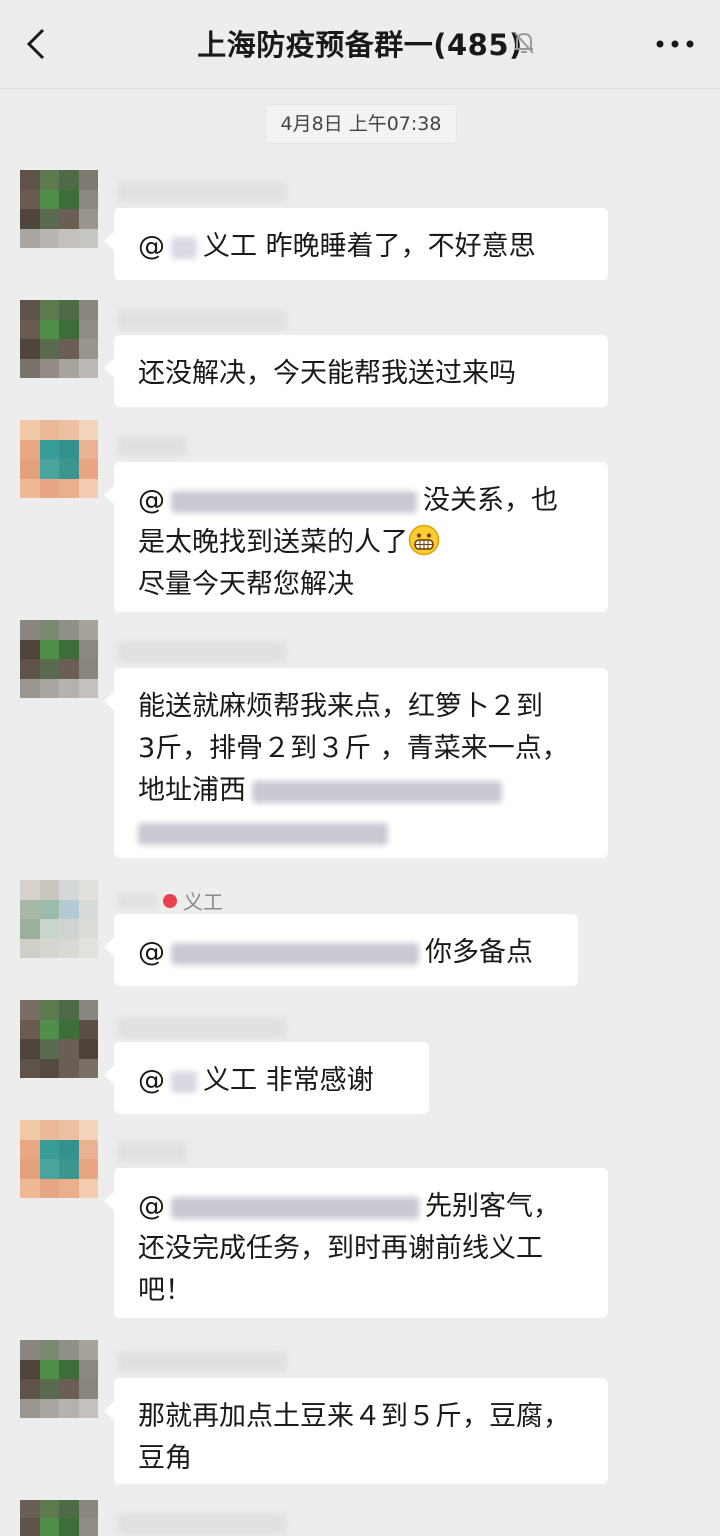 The width and height of the screenshot is (720, 1536). Describe the element at coordinates (165, 1458) in the screenshot. I see `message-text: 豆角` at that location.